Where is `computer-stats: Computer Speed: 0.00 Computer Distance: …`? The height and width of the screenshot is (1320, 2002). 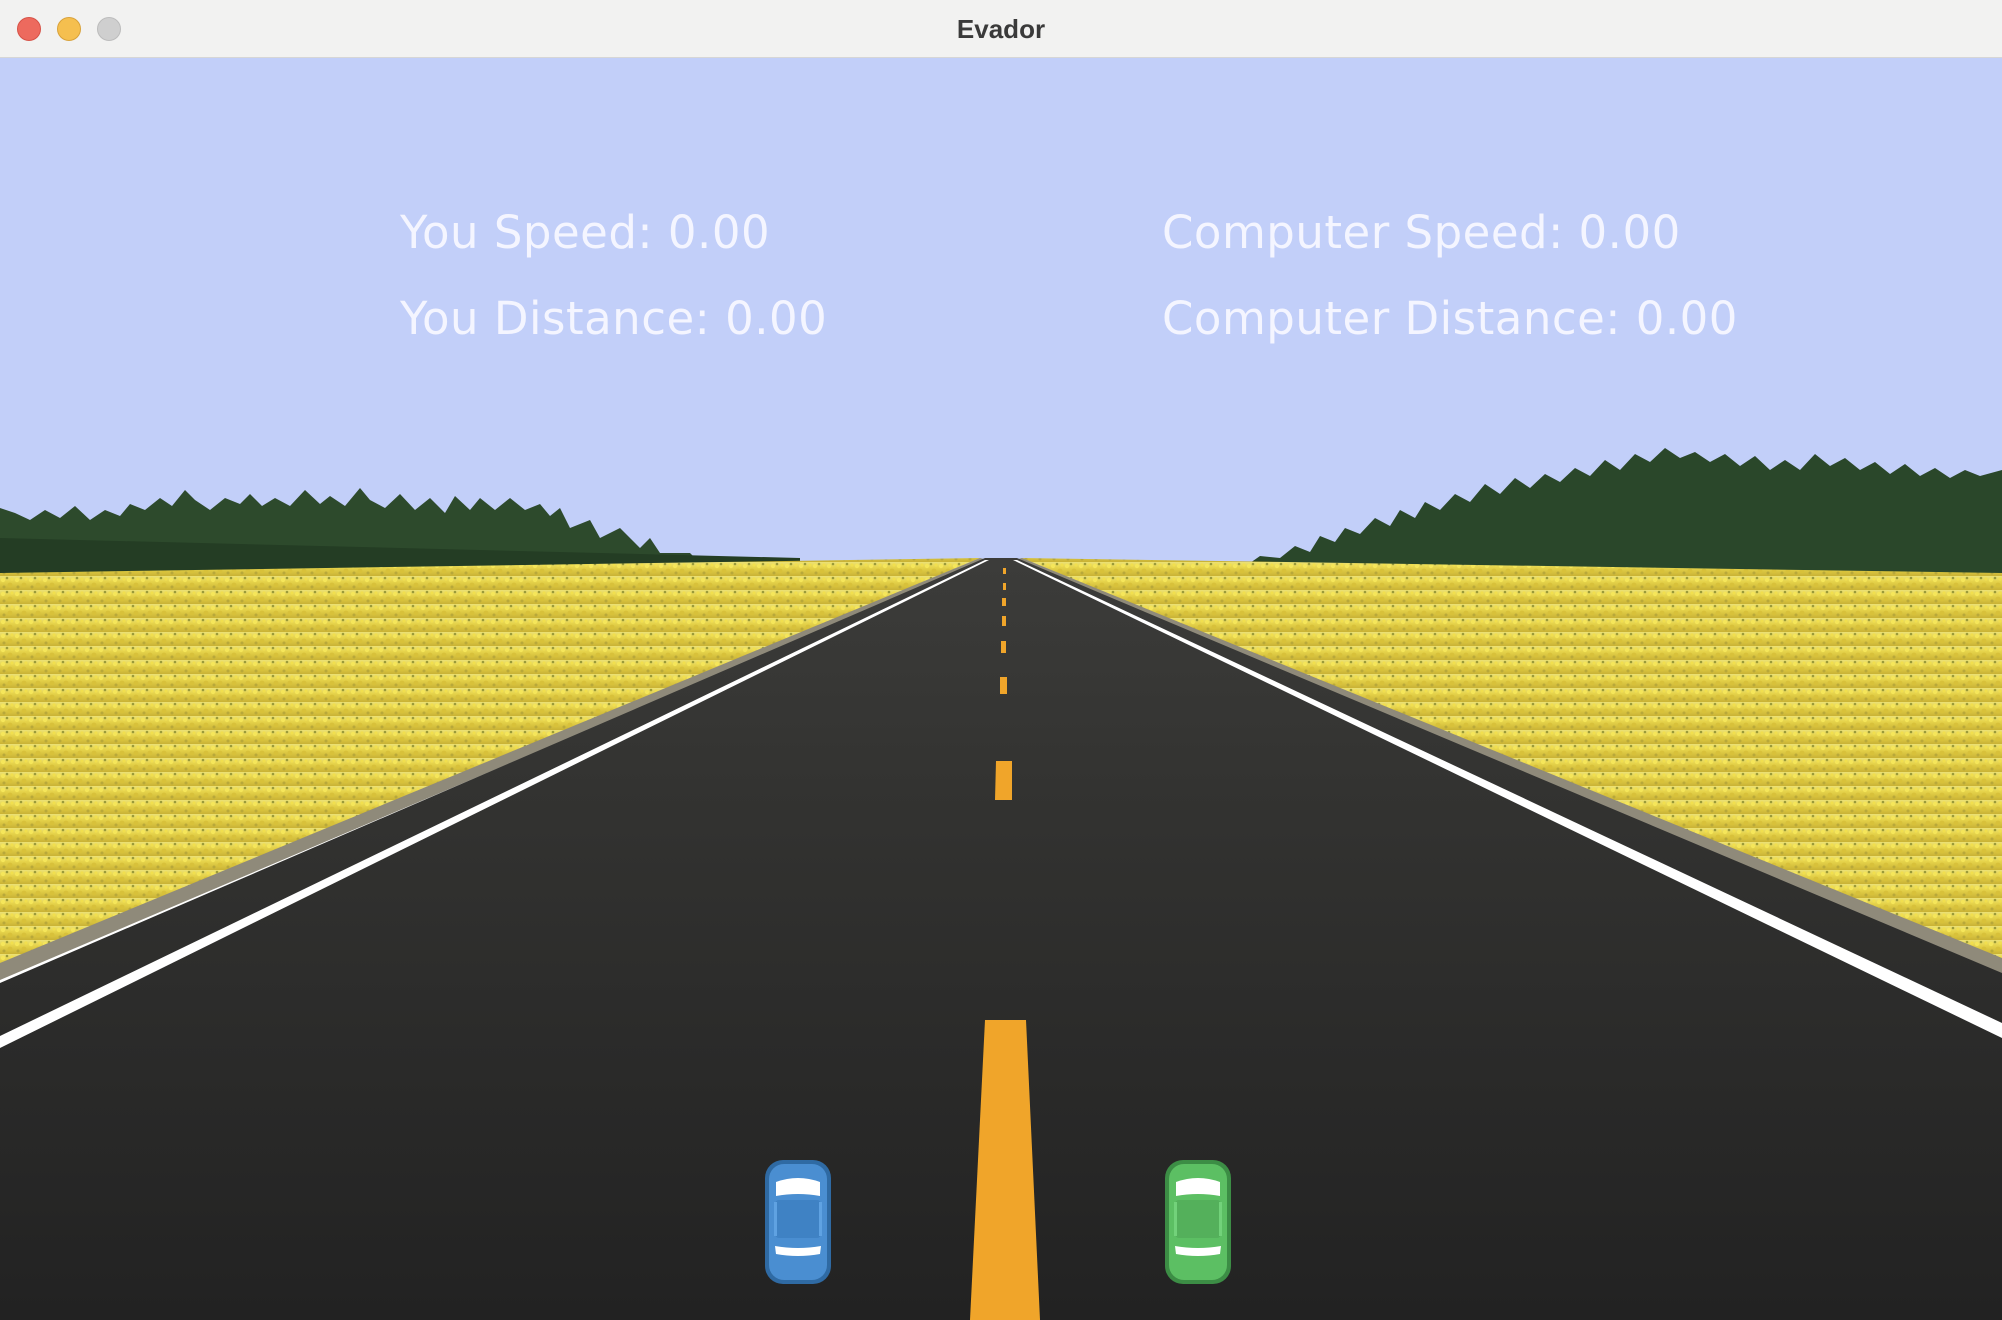 computer-stats: Computer Speed: 0.00 Computer Distance: … is located at coordinates (1450, 276).